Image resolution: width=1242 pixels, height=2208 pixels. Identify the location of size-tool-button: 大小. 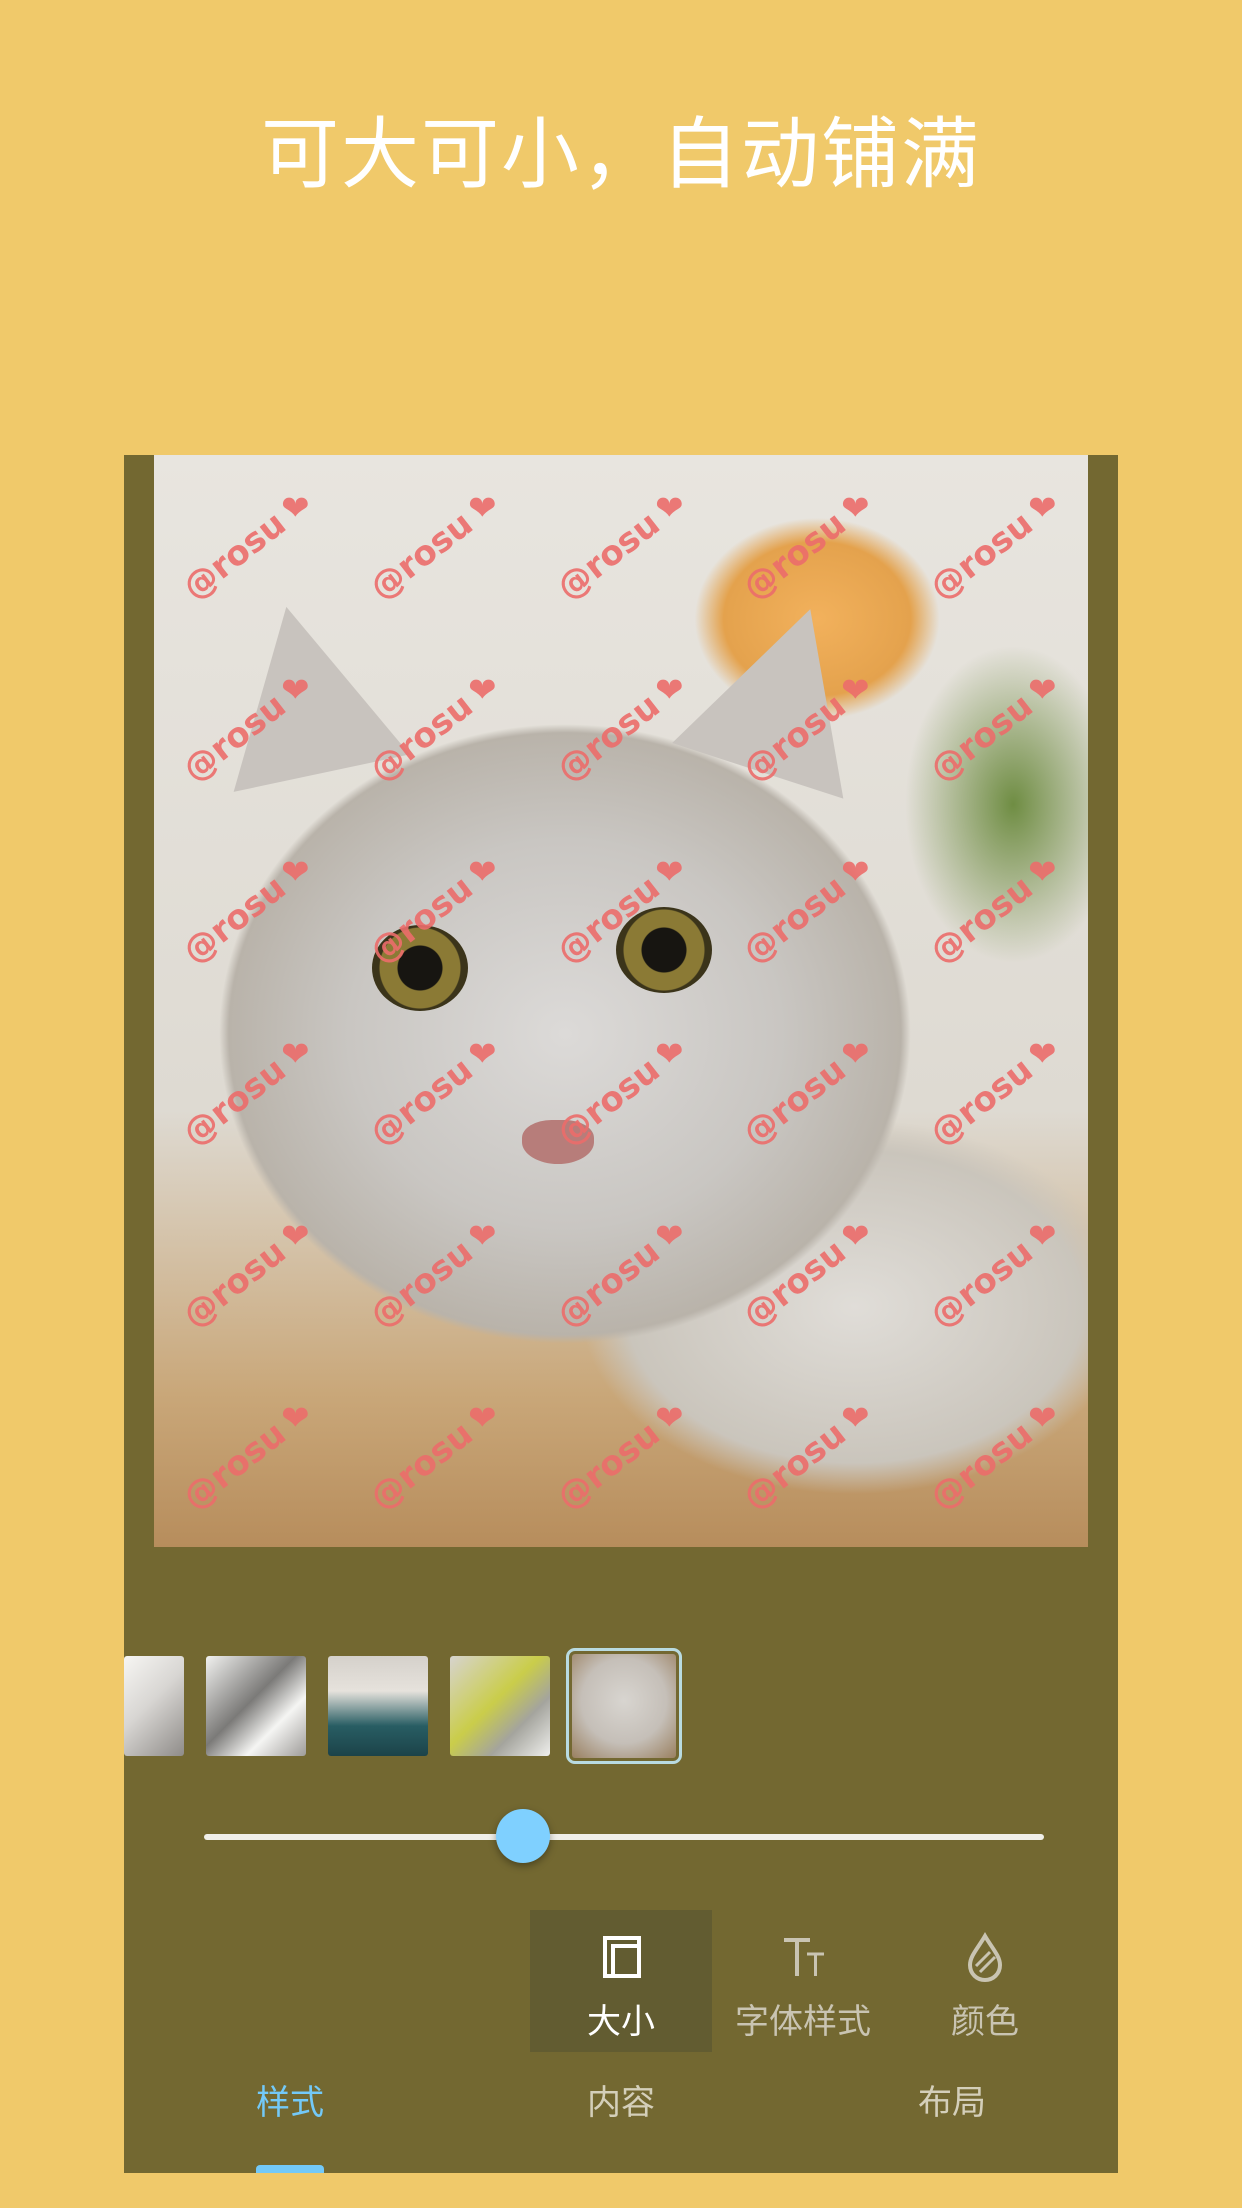
(621, 1981).